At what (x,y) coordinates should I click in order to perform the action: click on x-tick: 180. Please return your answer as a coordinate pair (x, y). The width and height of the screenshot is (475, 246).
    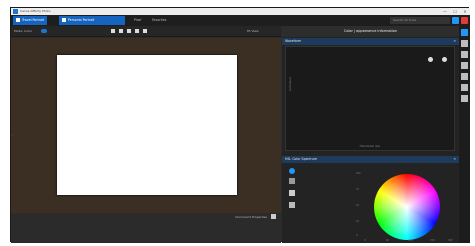
    Looking at the image, I should click on (410, 240).